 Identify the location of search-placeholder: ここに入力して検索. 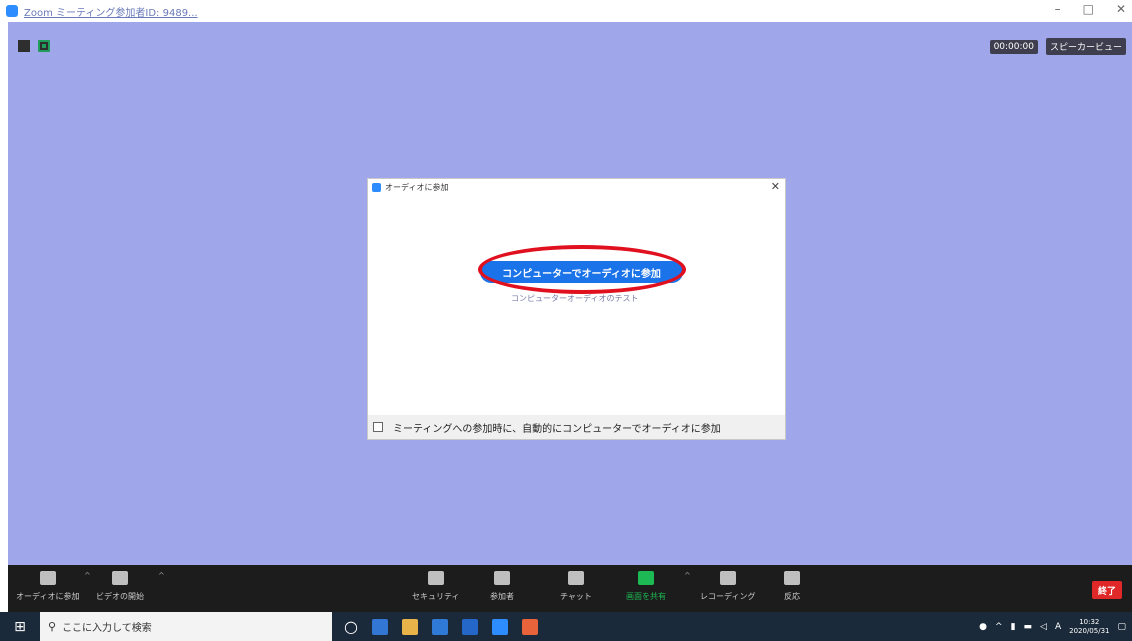
(107, 628).